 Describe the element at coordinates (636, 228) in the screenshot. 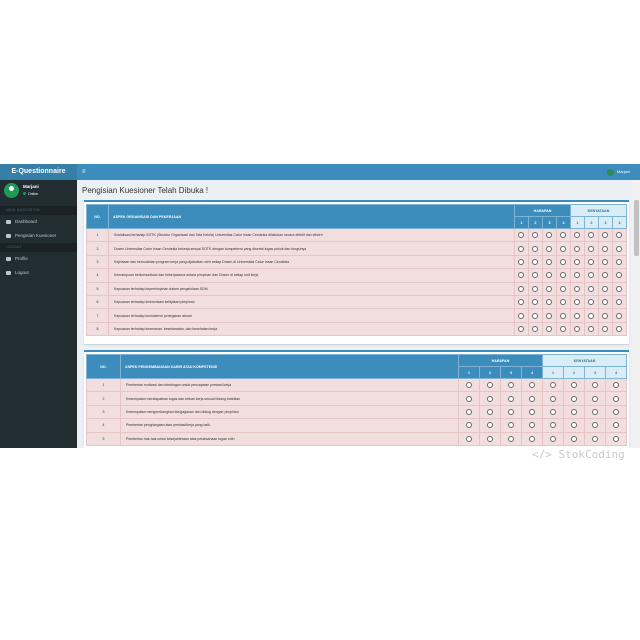

I see `scrollbar-thumb` at that location.